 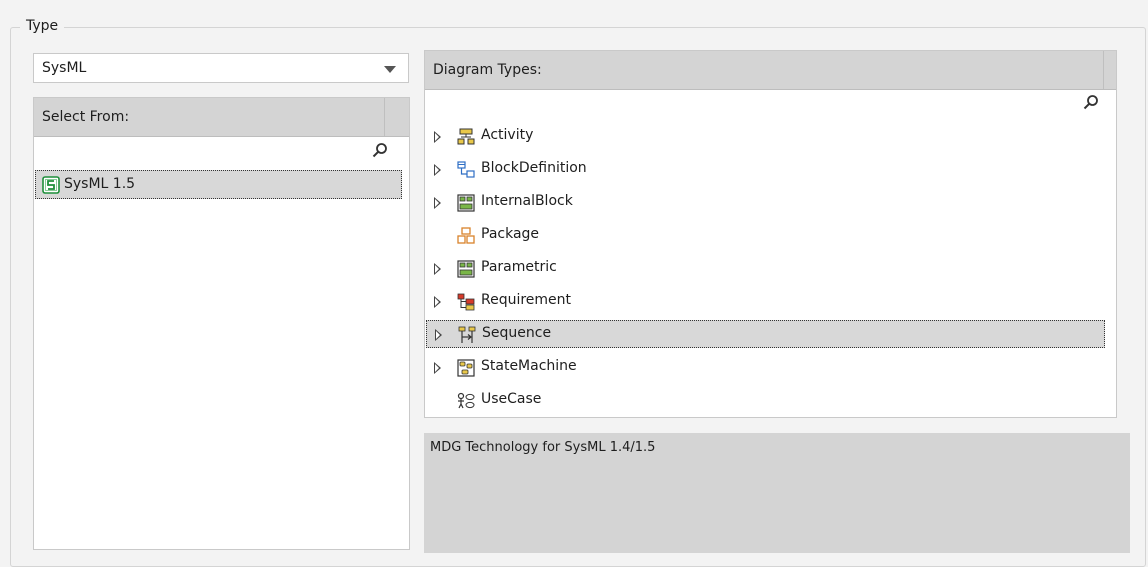 What do you see at coordinates (466, 269) in the screenshot?
I see `parametric-icon` at bounding box center [466, 269].